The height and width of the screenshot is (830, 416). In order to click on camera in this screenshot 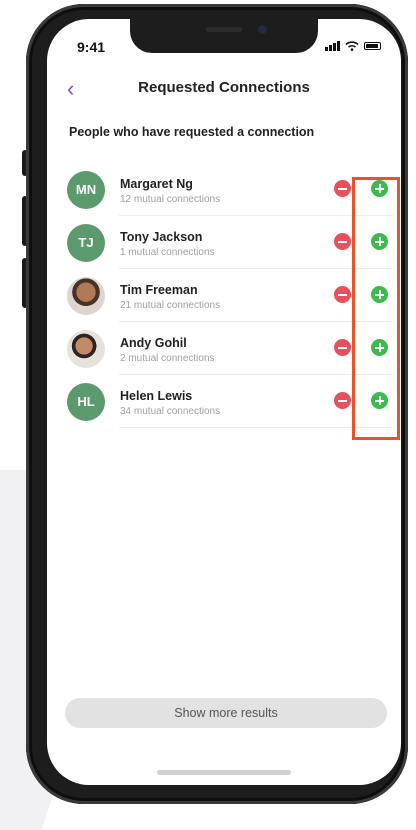, I will do `click(262, 29)`.